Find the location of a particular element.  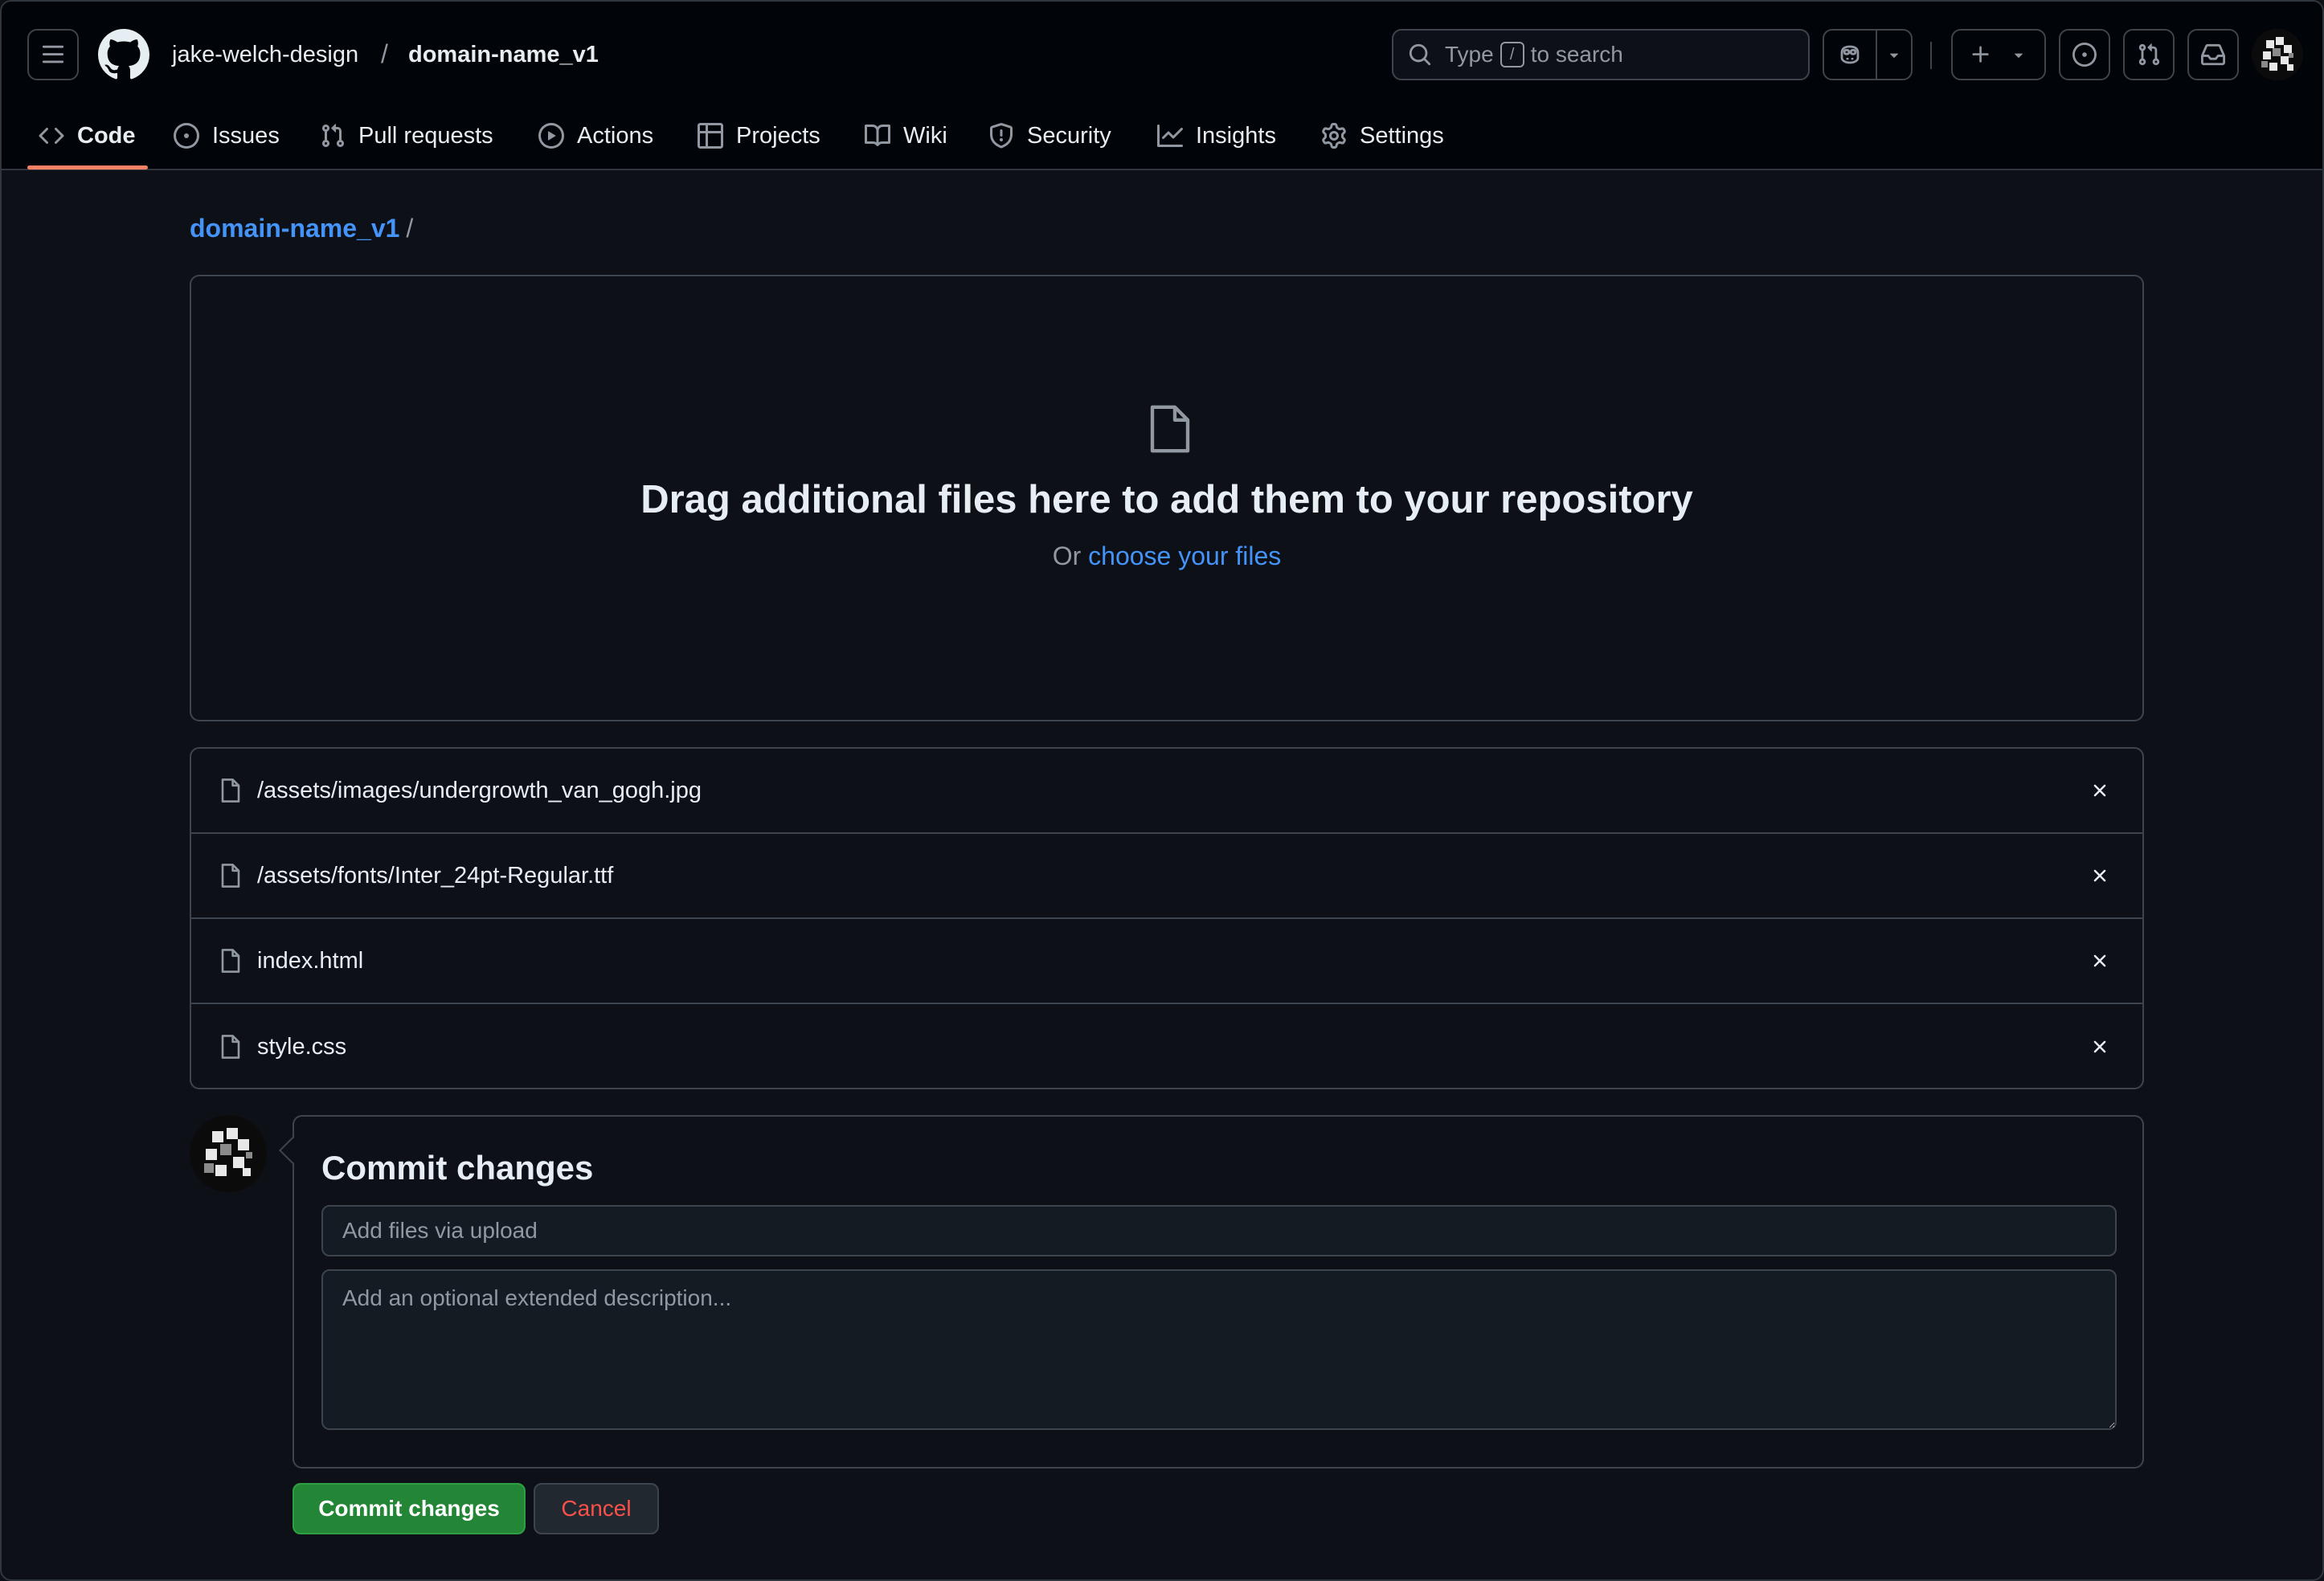

dropzone-subtitle: Or choose your files is located at coordinates (1166, 556).